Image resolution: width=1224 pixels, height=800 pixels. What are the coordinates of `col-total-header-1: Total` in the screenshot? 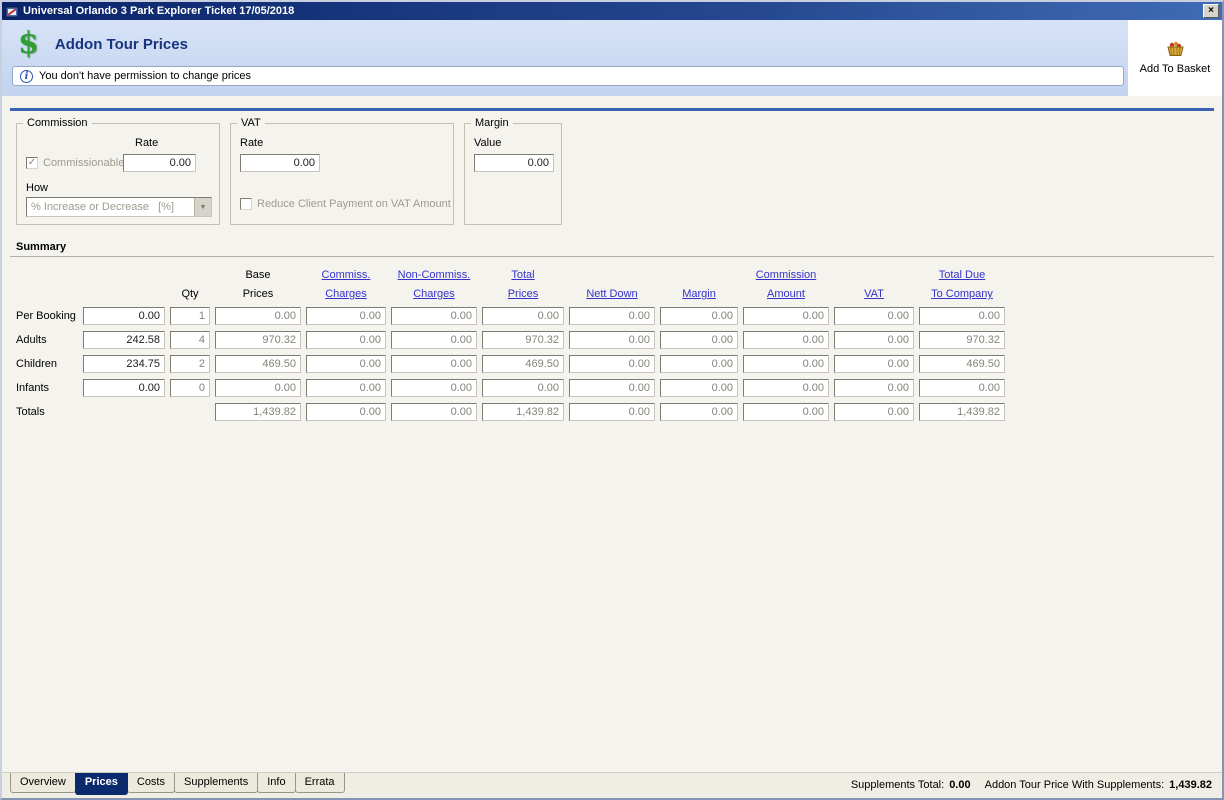 It's located at (523, 275).